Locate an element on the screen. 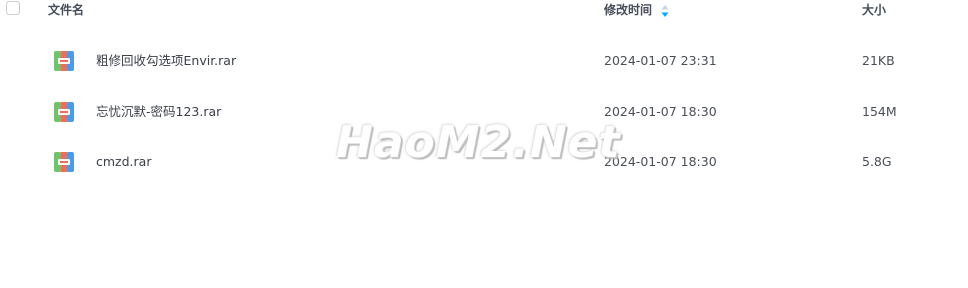 The width and height of the screenshot is (968, 288). file-modified-time: 2024-01-07 23:31 is located at coordinates (660, 60).